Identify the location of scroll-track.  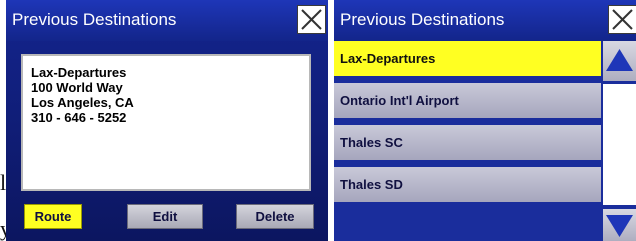
(619, 144).